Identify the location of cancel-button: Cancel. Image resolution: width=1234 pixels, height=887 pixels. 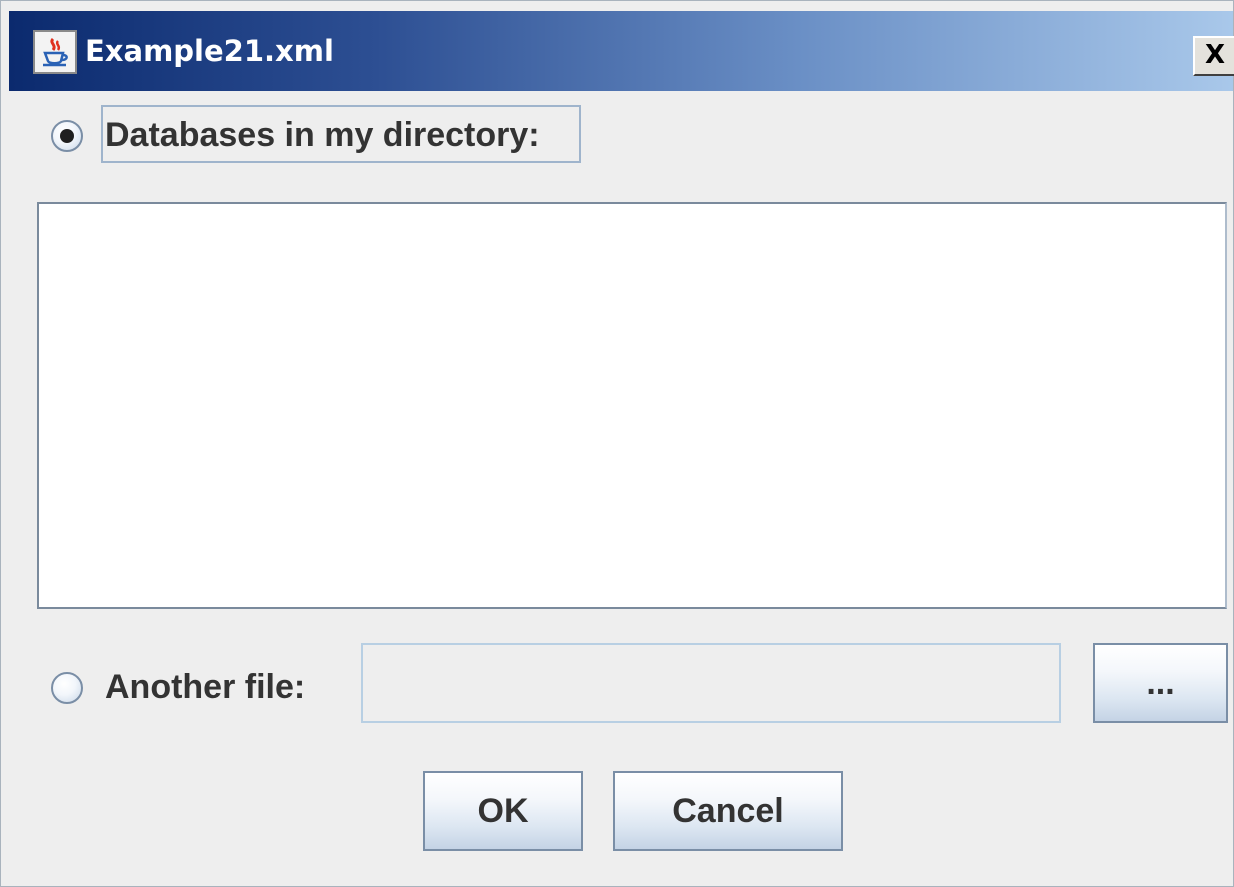
(728, 811).